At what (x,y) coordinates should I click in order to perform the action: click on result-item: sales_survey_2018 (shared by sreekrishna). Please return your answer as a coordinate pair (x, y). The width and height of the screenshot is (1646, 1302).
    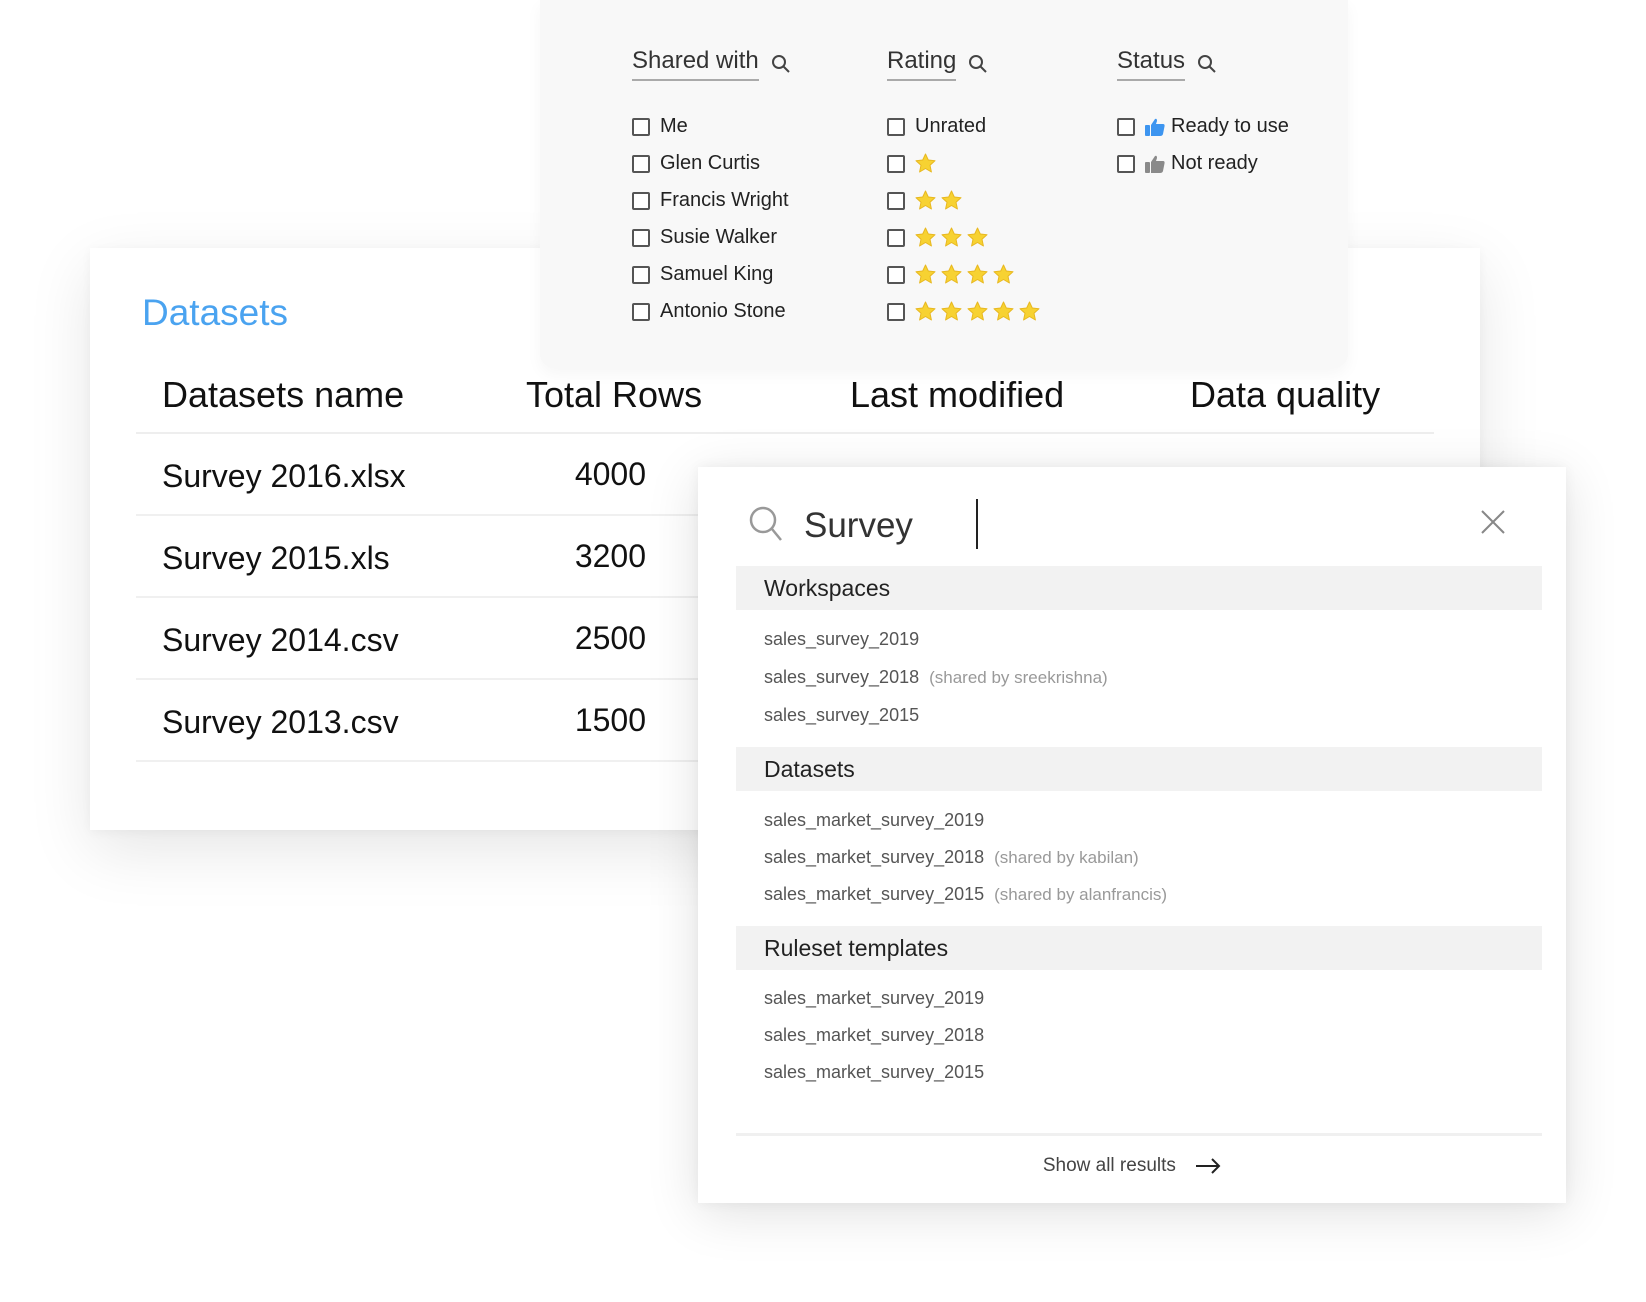
    Looking at the image, I should click on (936, 677).